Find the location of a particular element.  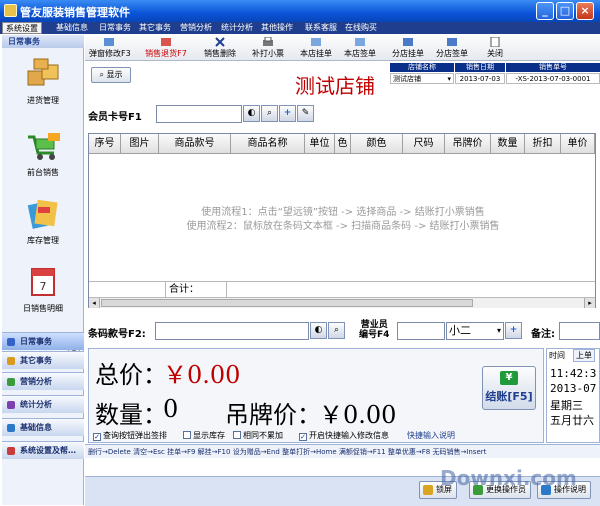

nav-item-label: 前台销售 is located at coordinates (43, 172).